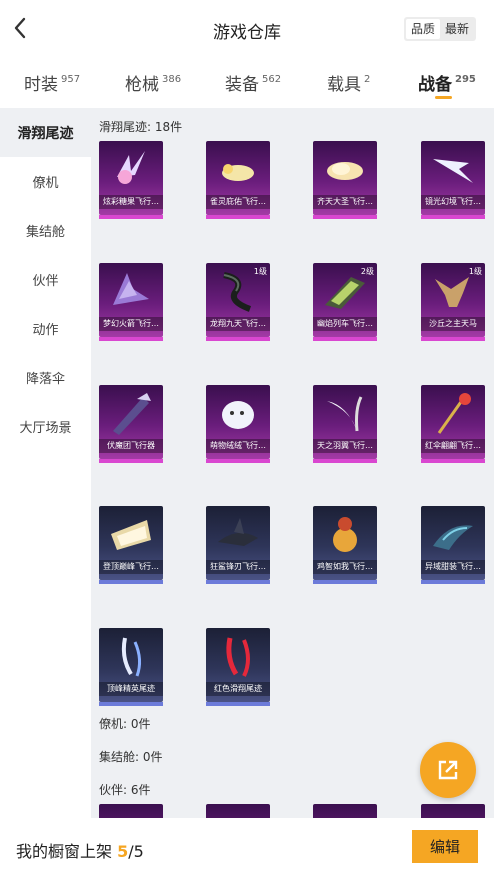 Image resolution: width=494 pixels, height=875 pixels. Describe the element at coordinates (153, 82) in the screenshot. I see `tab-guns: 枪械 386` at that location.